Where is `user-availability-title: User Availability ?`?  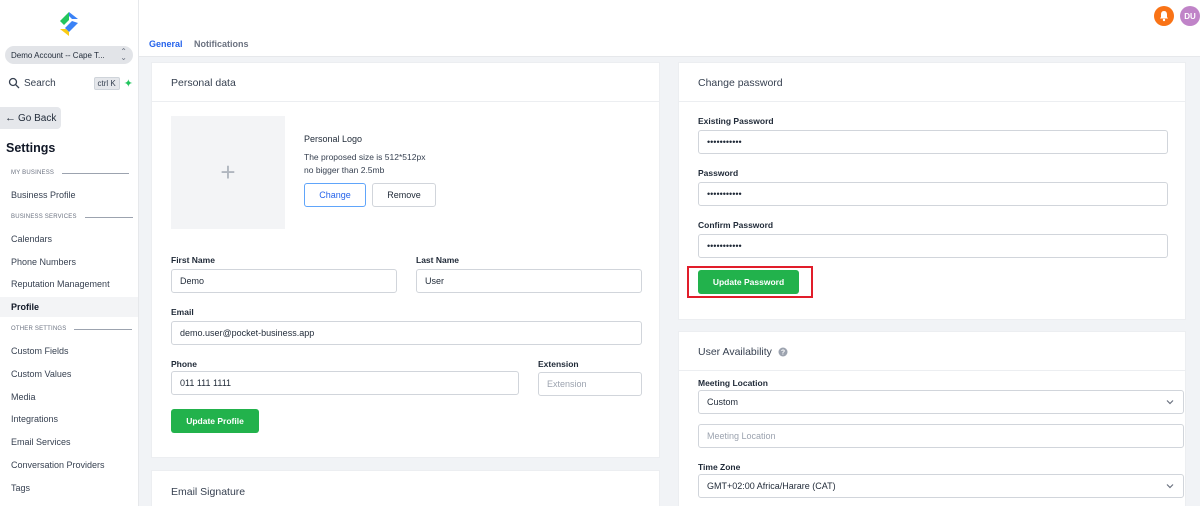 user-availability-title: User Availability ? is located at coordinates (743, 352).